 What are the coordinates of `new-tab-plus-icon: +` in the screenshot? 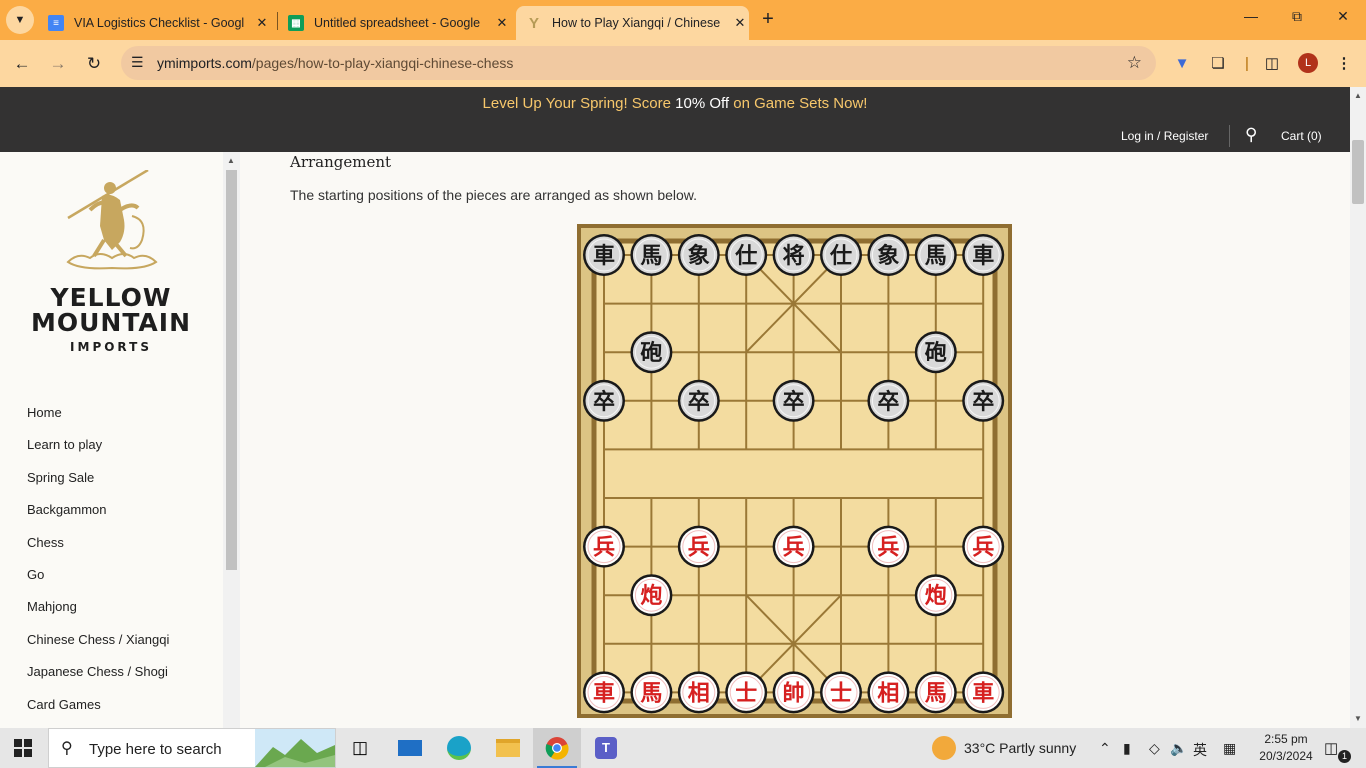 It's located at (768, 19).